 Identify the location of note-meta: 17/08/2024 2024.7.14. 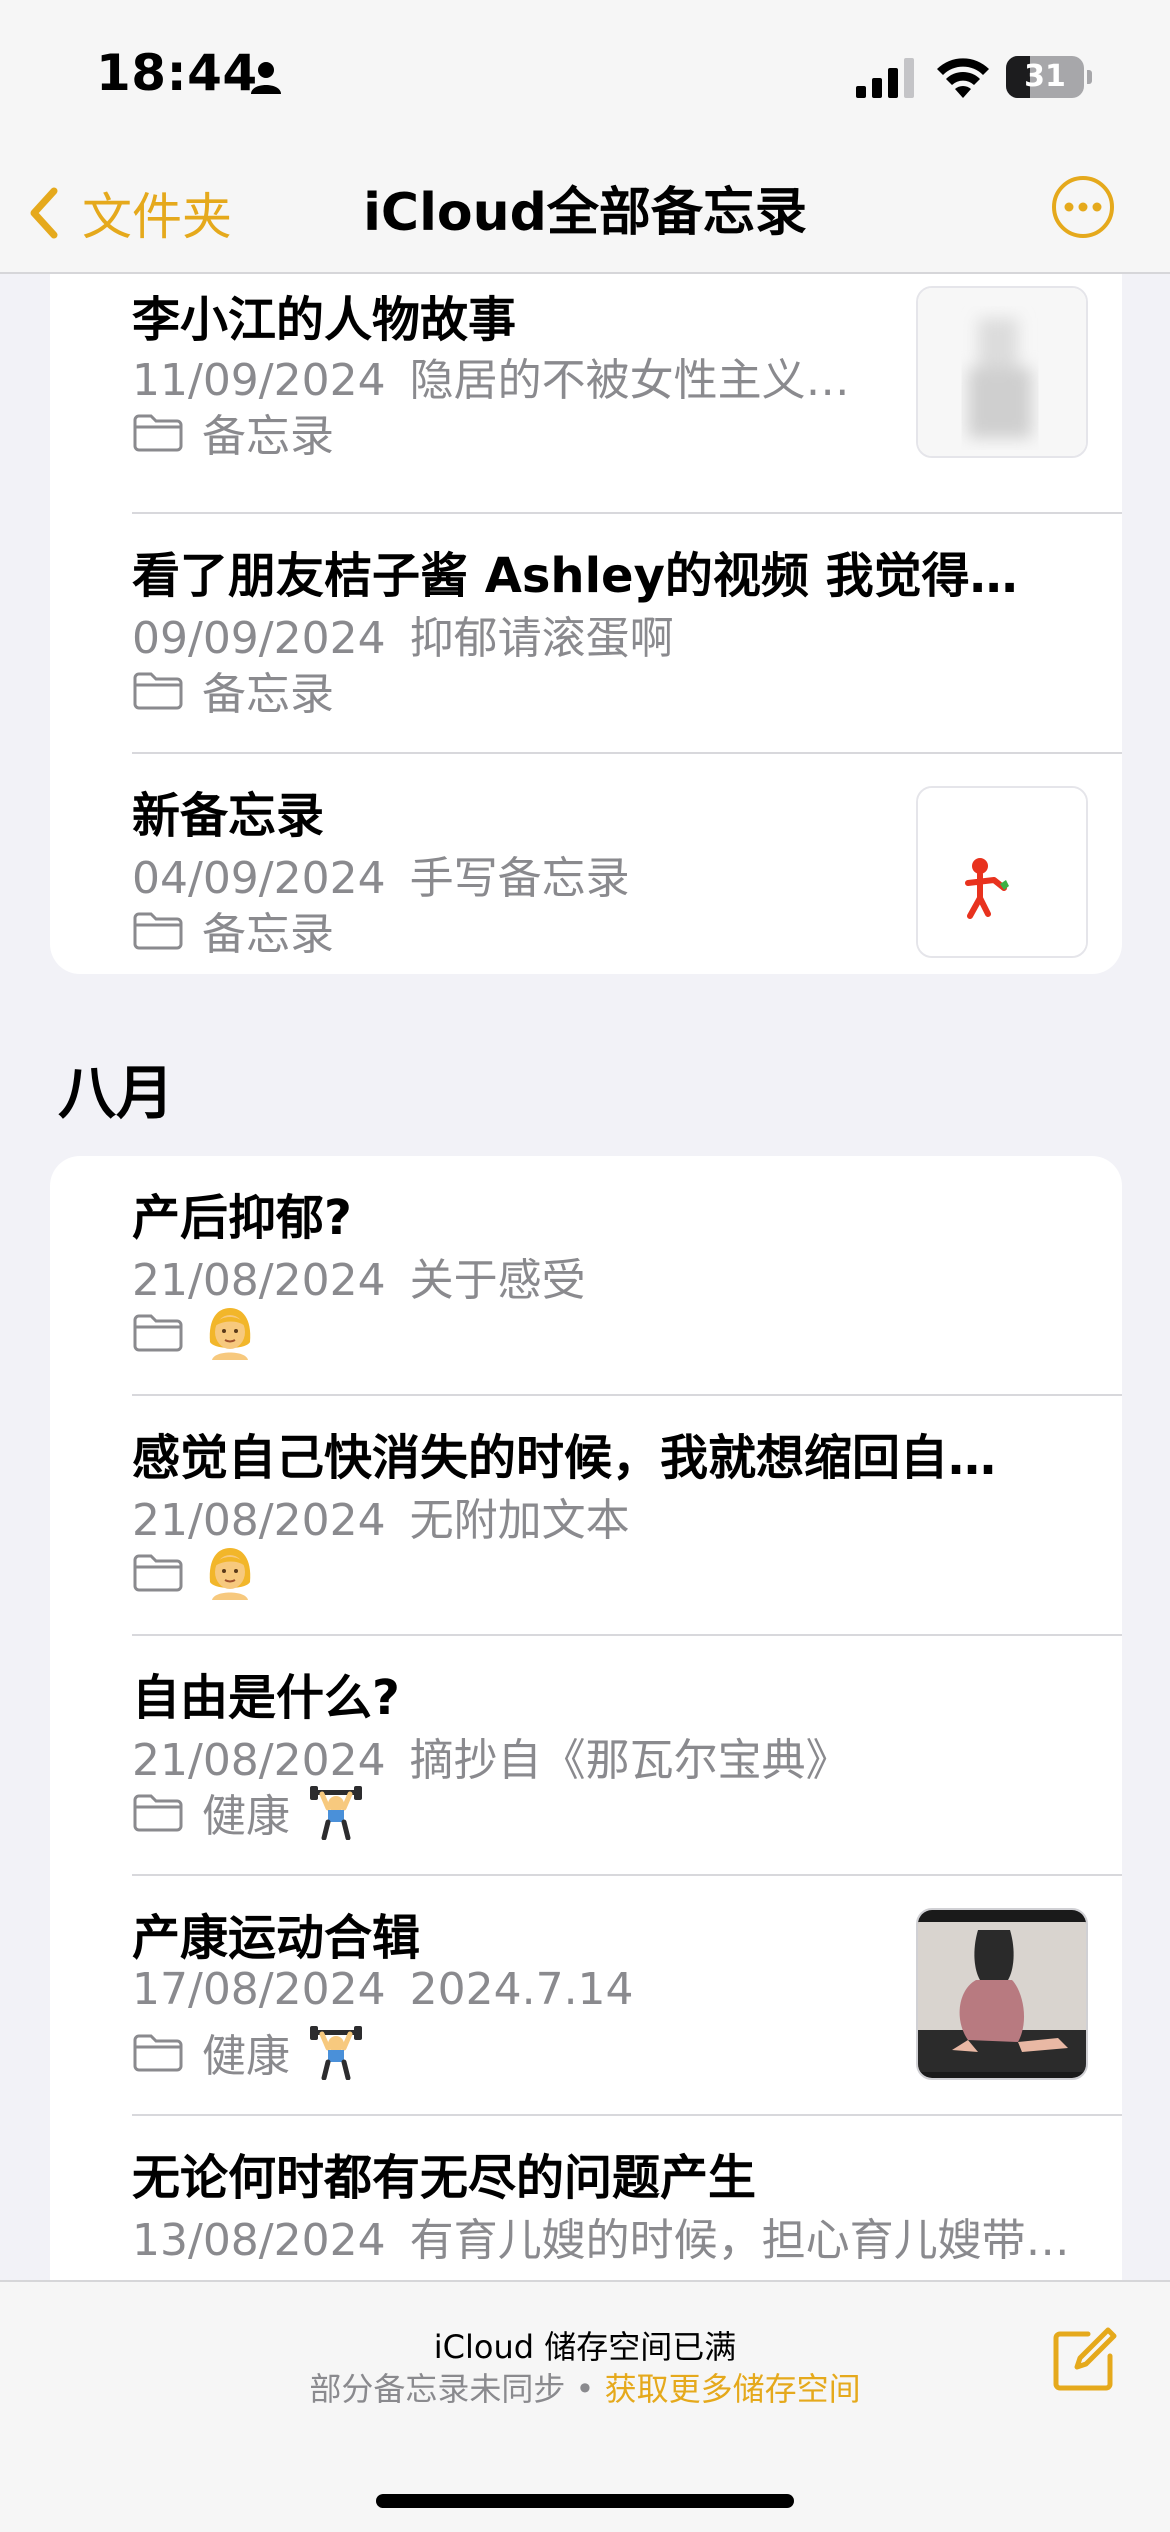
(512, 1989).